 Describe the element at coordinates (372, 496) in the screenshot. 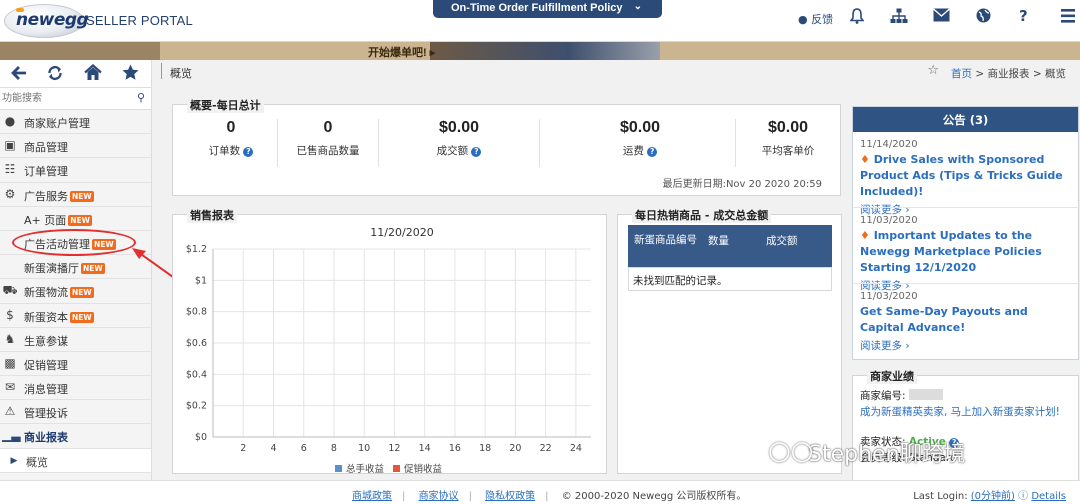

I see `footer-link-policy: 商城政策` at that location.